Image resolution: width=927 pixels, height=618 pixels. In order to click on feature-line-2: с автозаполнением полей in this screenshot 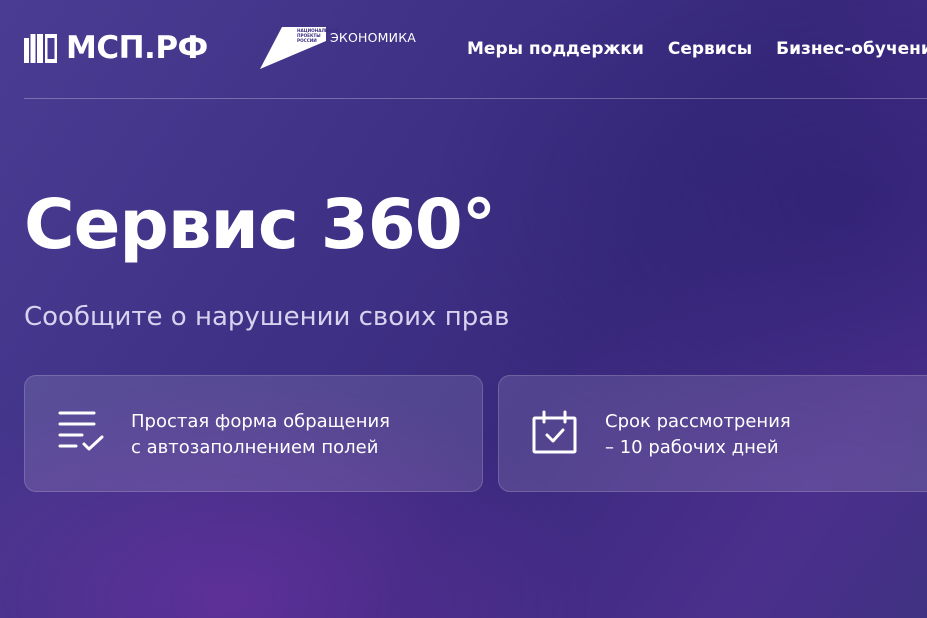, I will do `click(255, 447)`.